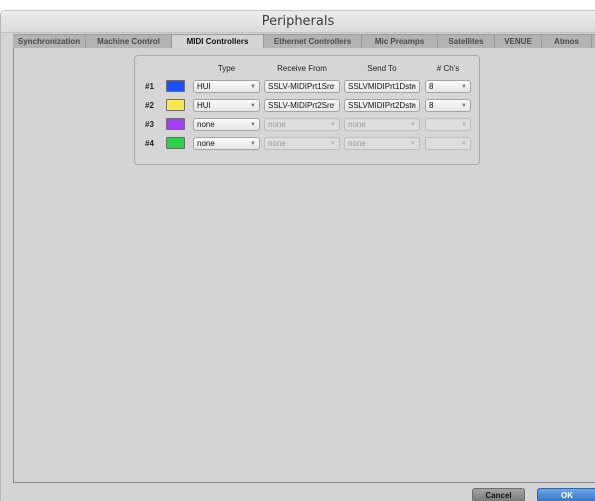 The height and width of the screenshot is (501, 595). Describe the element at coordinates (498, 494) in the screenshot. I see `cancel-button: Cancel` at that location.